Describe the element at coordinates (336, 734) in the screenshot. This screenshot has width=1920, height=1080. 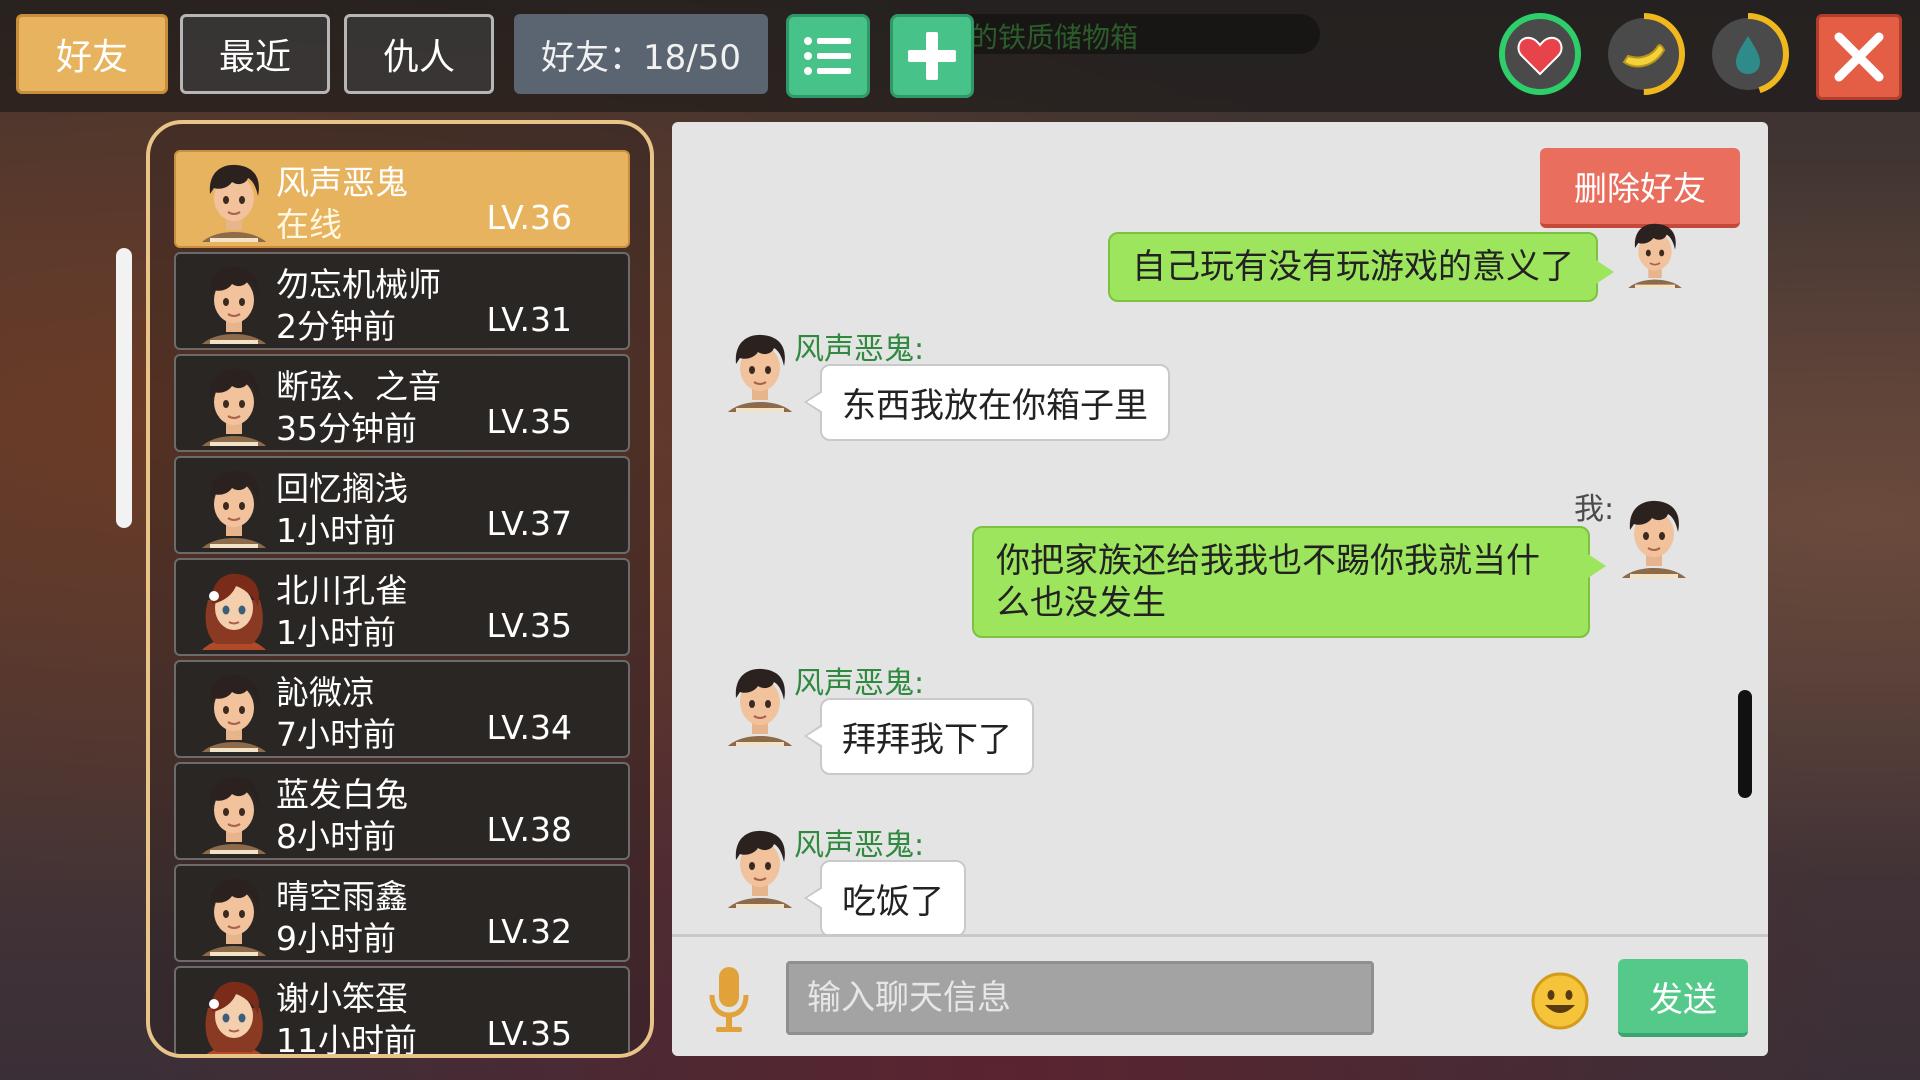
I see `friend-status: 7小时前` at that location.